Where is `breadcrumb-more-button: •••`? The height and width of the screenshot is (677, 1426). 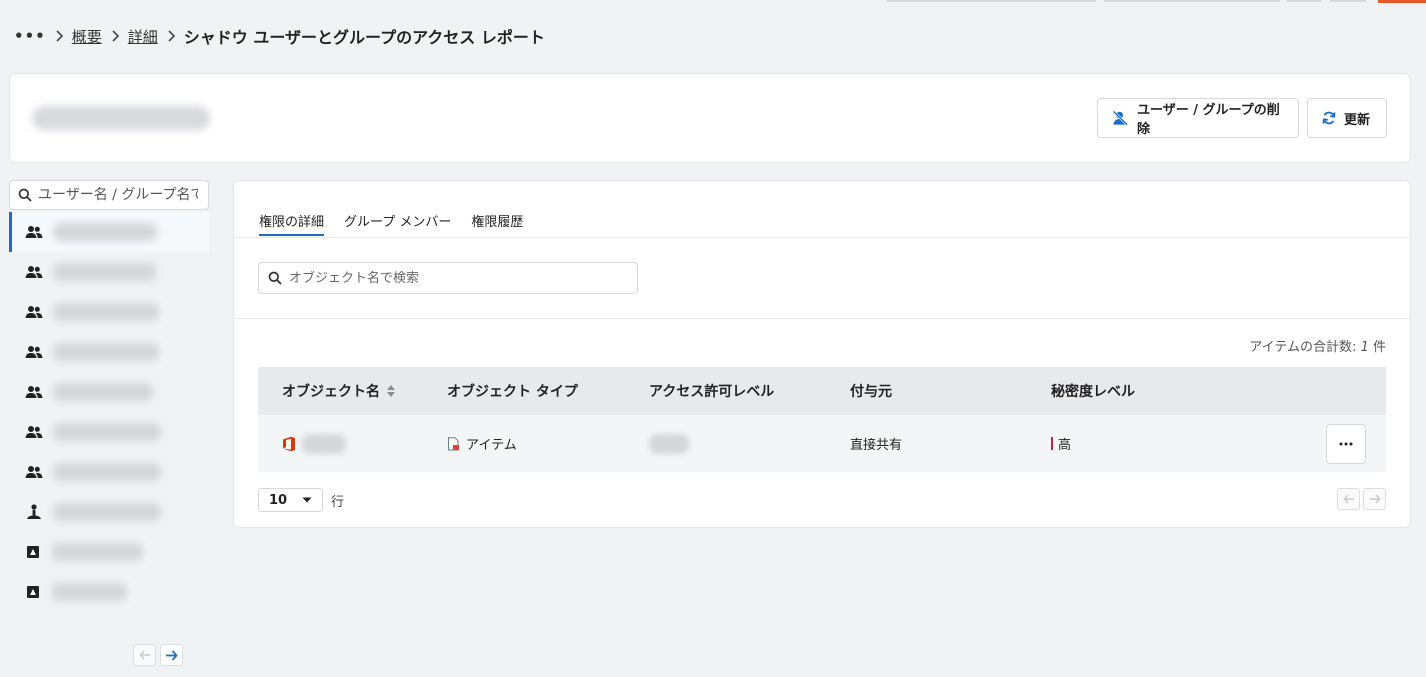
breadcrumb-more-button: ••• is located at coordinates (30, 36).